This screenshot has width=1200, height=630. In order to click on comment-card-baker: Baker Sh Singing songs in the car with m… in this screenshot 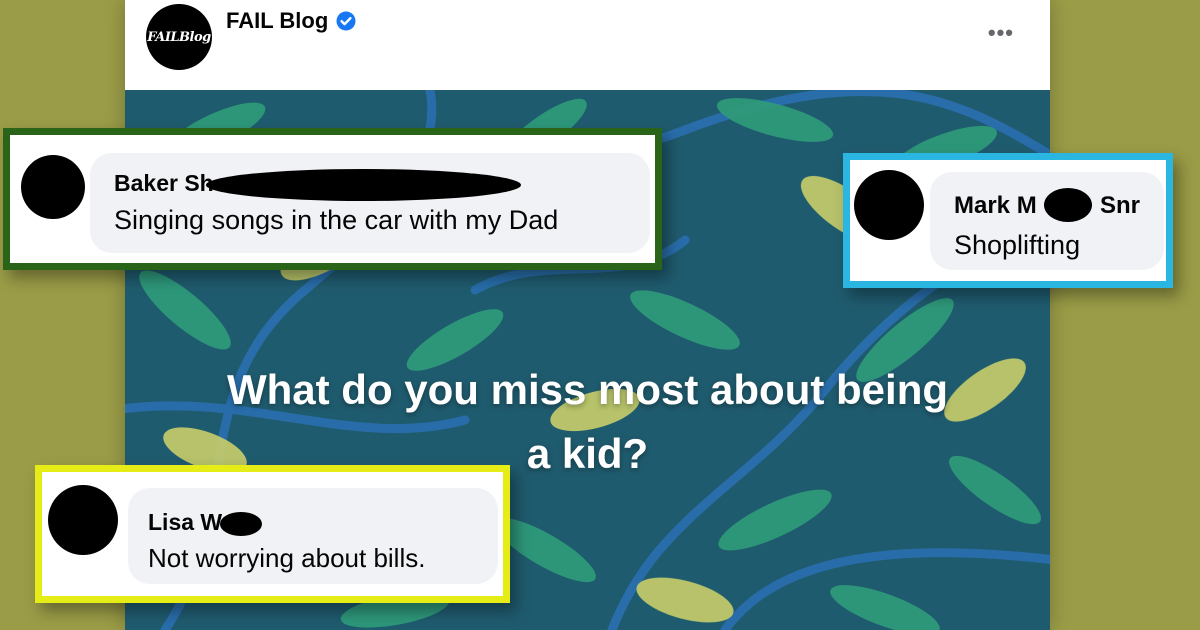, I will do `click(332, 199)`.